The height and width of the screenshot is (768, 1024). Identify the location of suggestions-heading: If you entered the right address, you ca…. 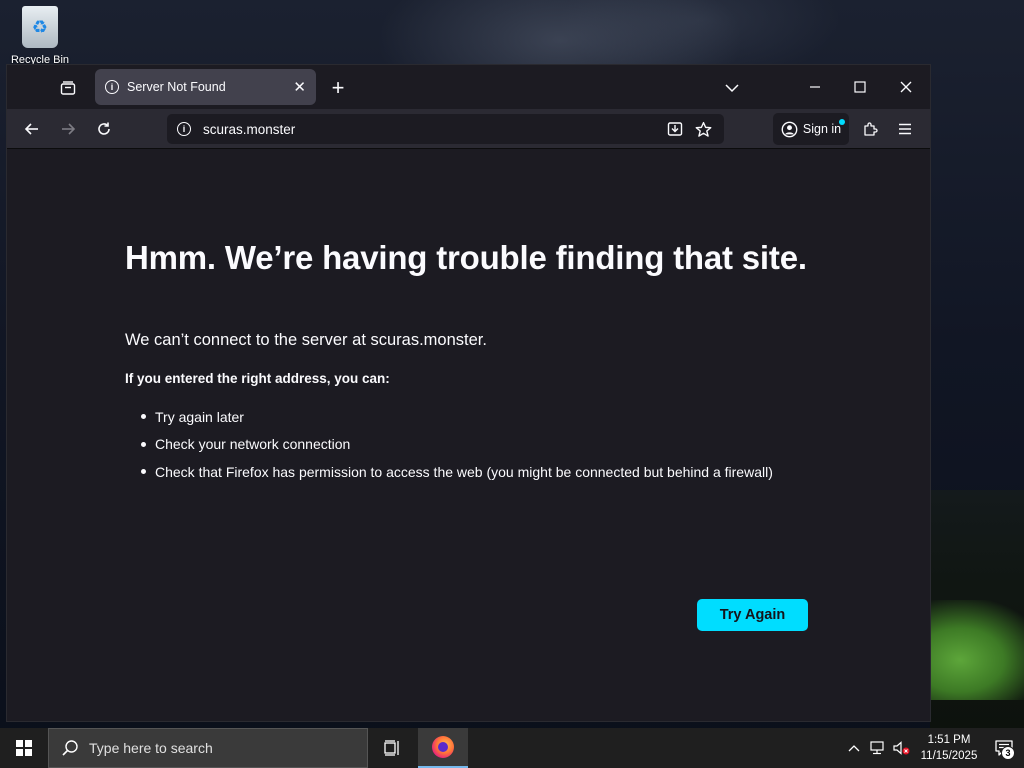
(257, 378).